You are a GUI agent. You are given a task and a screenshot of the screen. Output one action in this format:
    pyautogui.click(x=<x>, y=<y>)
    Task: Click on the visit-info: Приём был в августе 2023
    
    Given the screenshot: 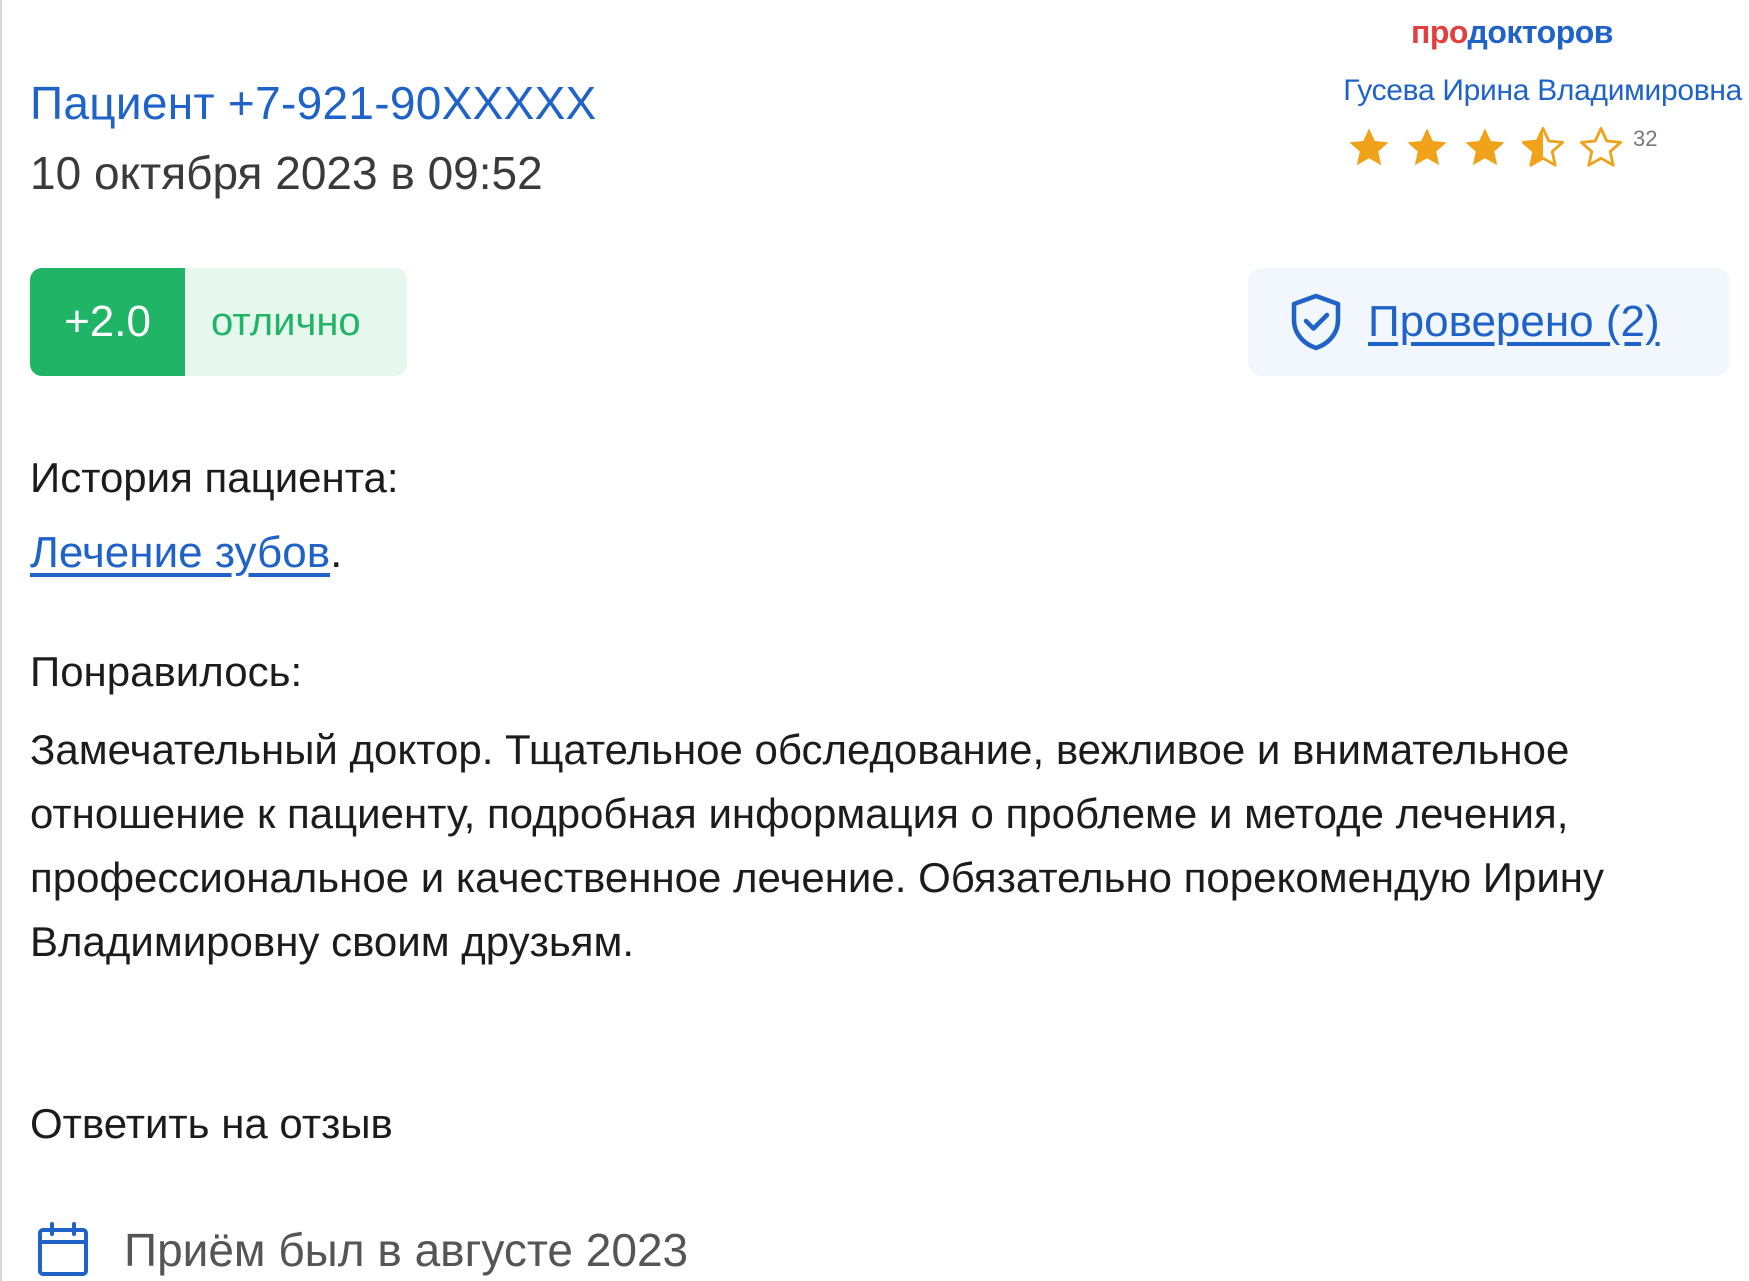 What is the action you would take?
    pyautogui.click(x=362, y=1250)
    